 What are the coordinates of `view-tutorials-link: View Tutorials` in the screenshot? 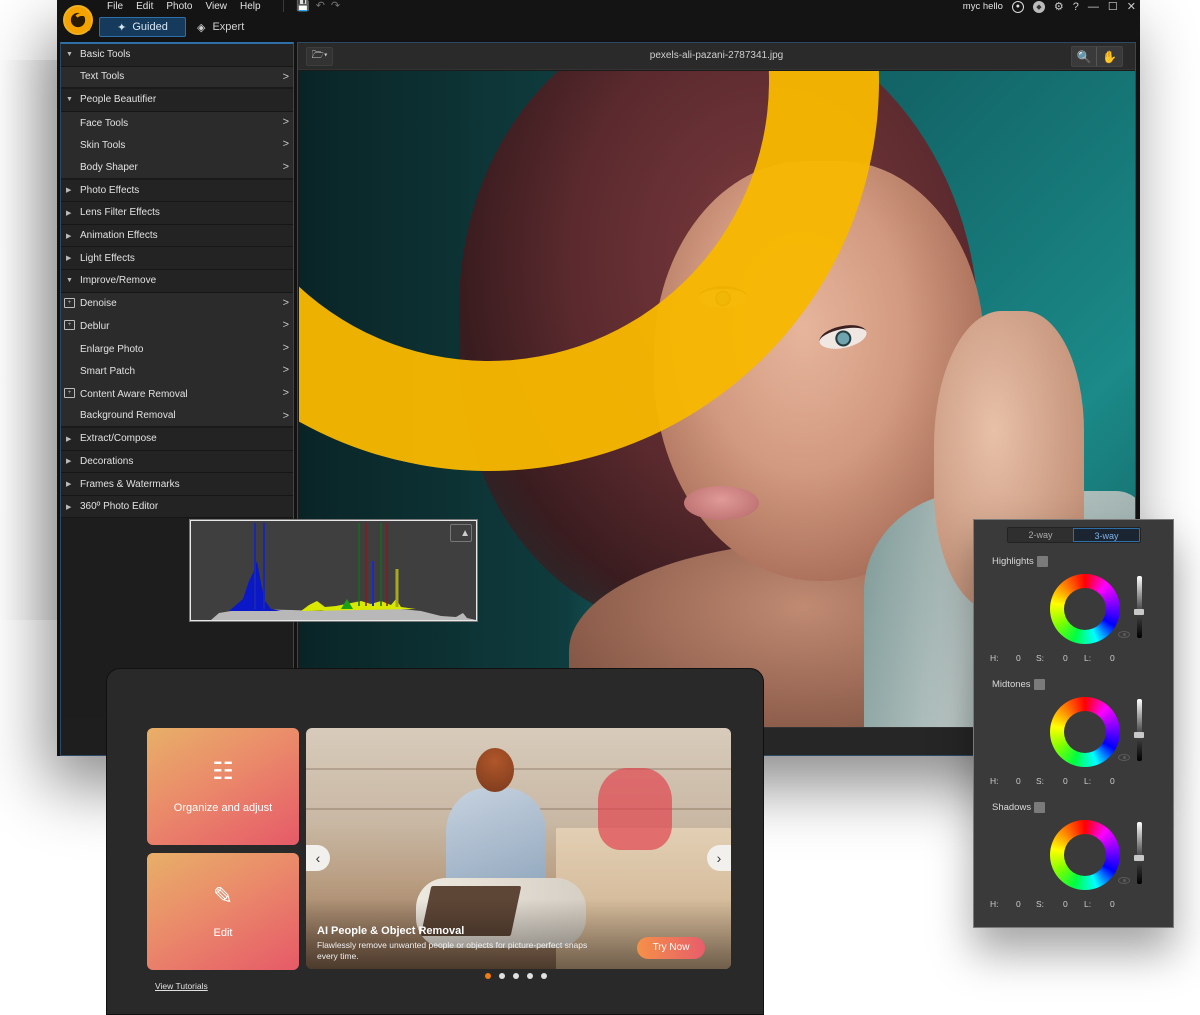 It's located at (181, 986).